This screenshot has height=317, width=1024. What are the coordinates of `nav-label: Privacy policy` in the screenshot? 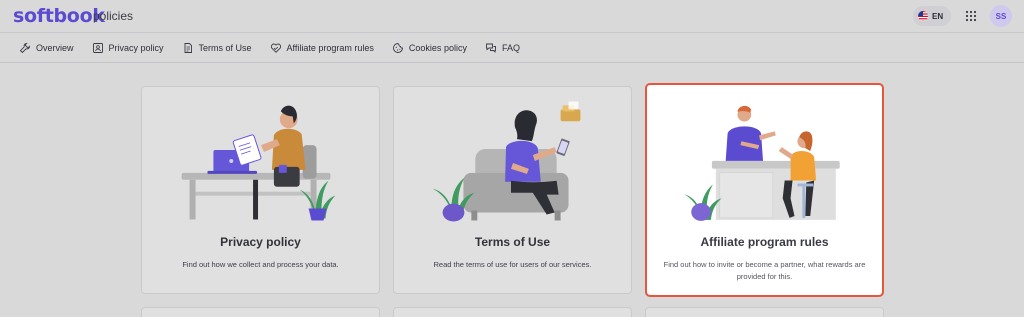 It's located at (136, 47).